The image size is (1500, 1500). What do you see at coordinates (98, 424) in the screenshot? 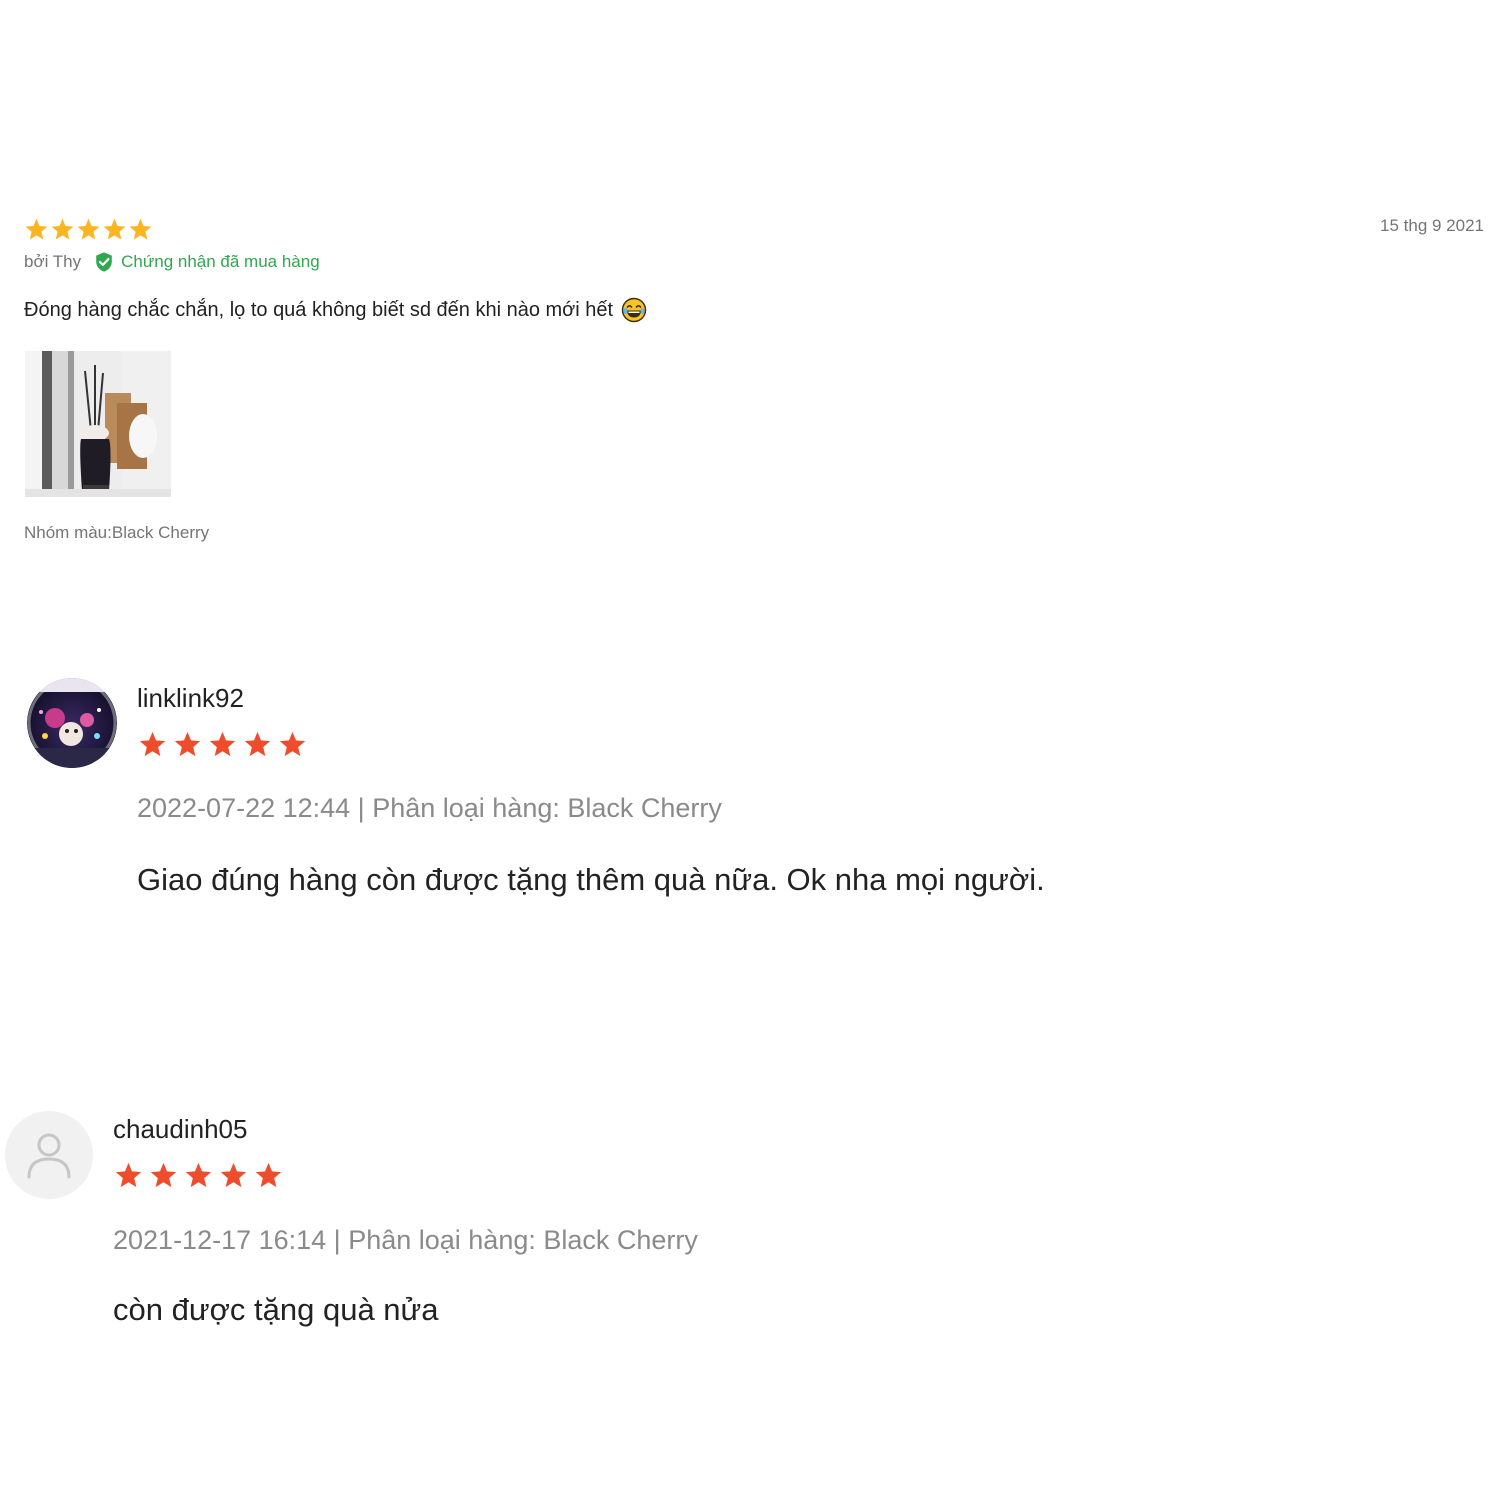
I see `review-1-photo-thumbnail` at bounding box center [98, 424].